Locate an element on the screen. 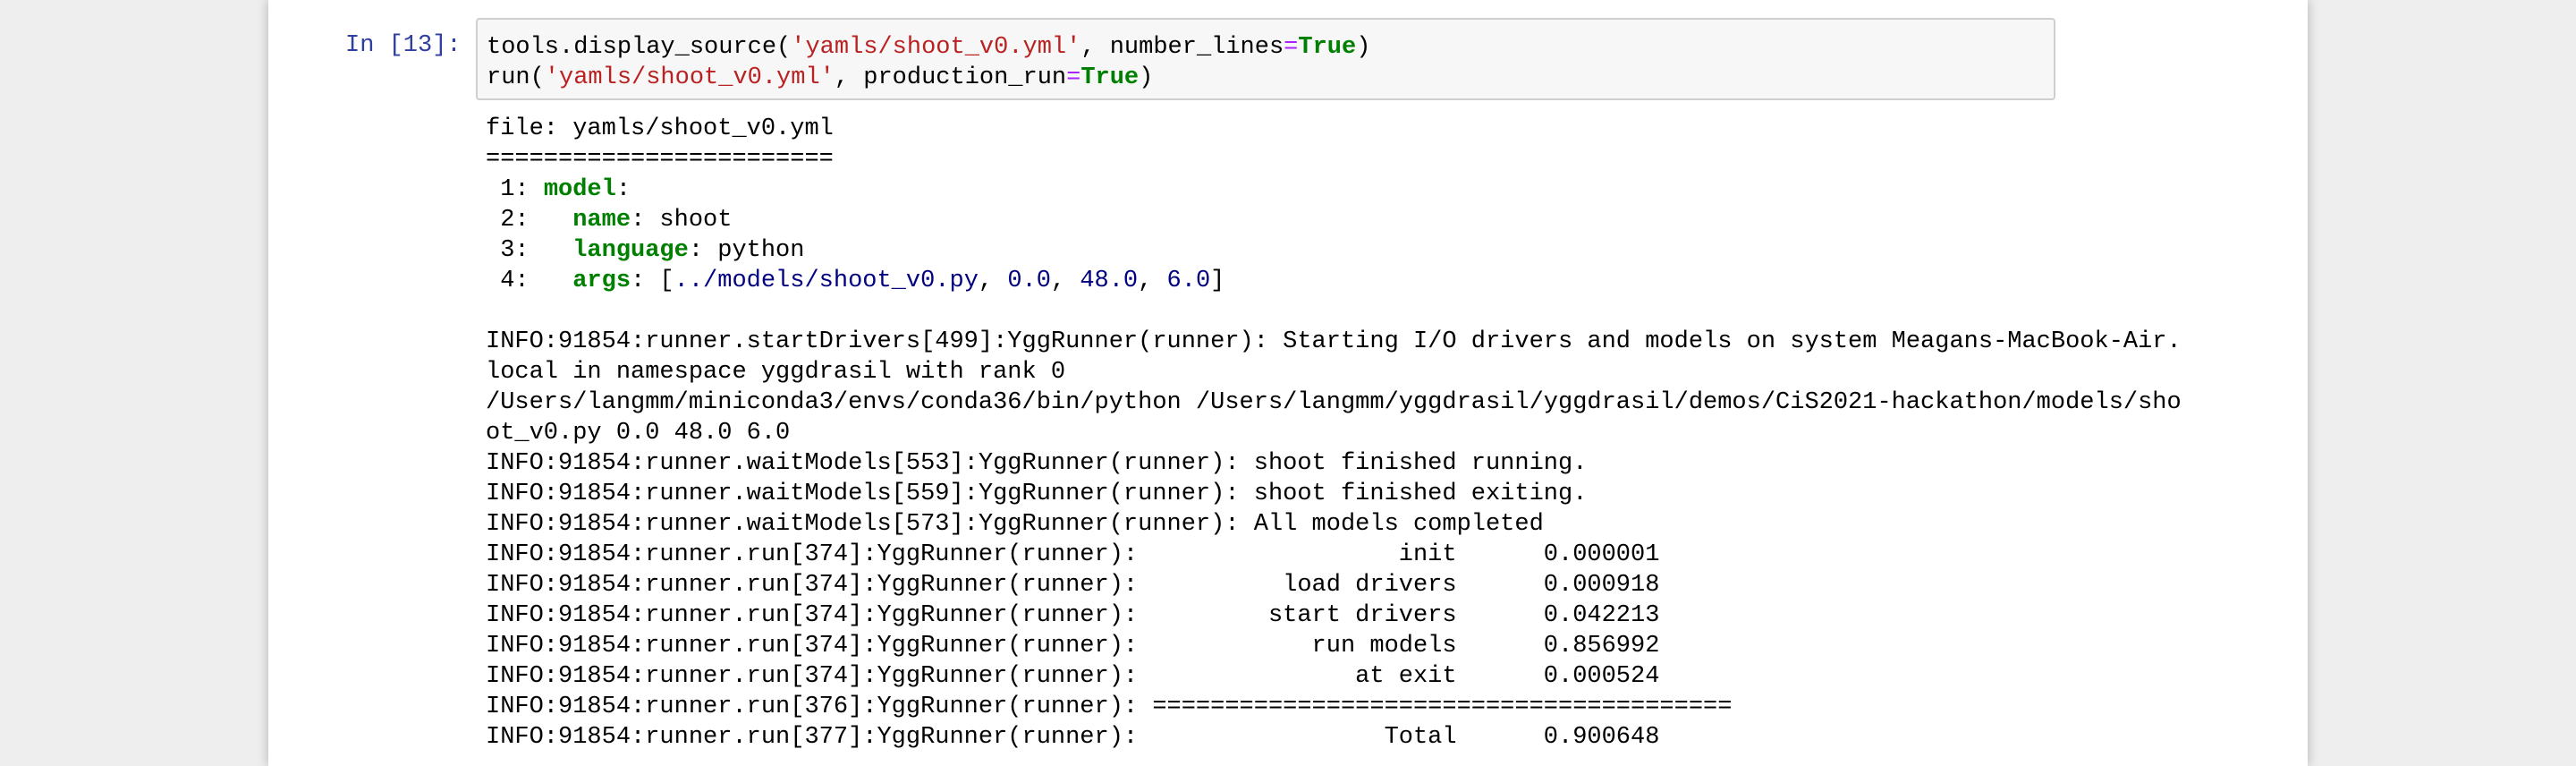 The width and height of the screenshot is (2576, 766). yaml-arg-number: 6.0 is located at coordinates (1188, 281).